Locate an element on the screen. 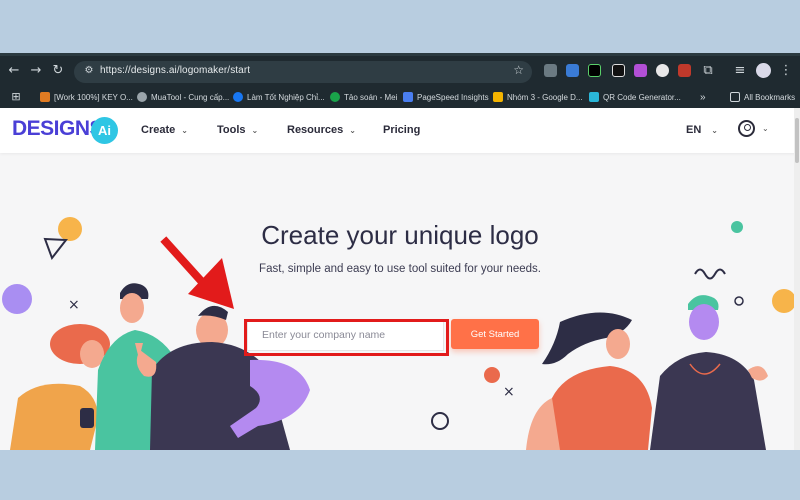 Image resolution: width=800 pixels, height=500 pixels. back-icon: ← is located at coordinates (14, 71).